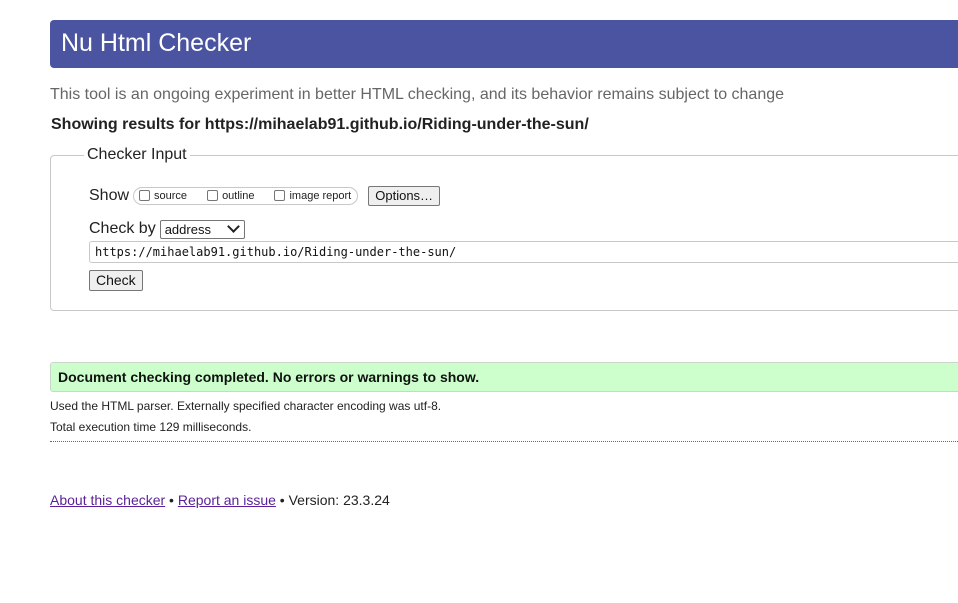 The image size is (958, 603). Describe the element at coordinates (137, 155) in the screenshot. I see `checker-input-legend: Checker Input` at that location.